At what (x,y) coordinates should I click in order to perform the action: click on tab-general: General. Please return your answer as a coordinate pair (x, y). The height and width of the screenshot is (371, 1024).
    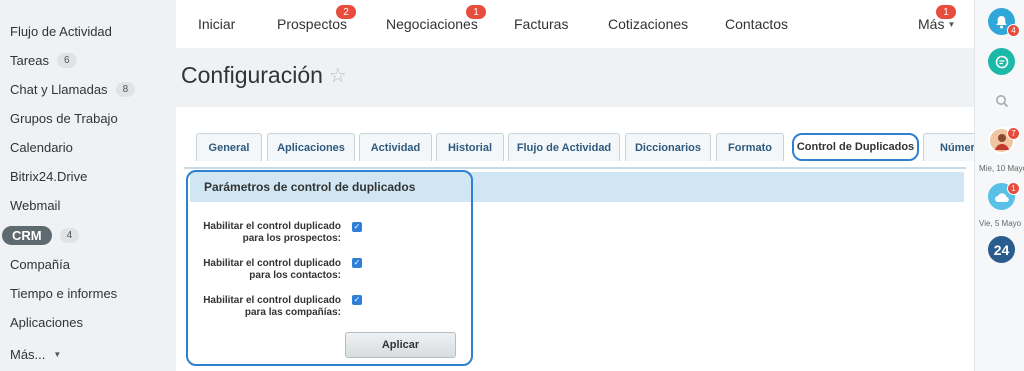
    Looking at the image, I should click on (229, 147).